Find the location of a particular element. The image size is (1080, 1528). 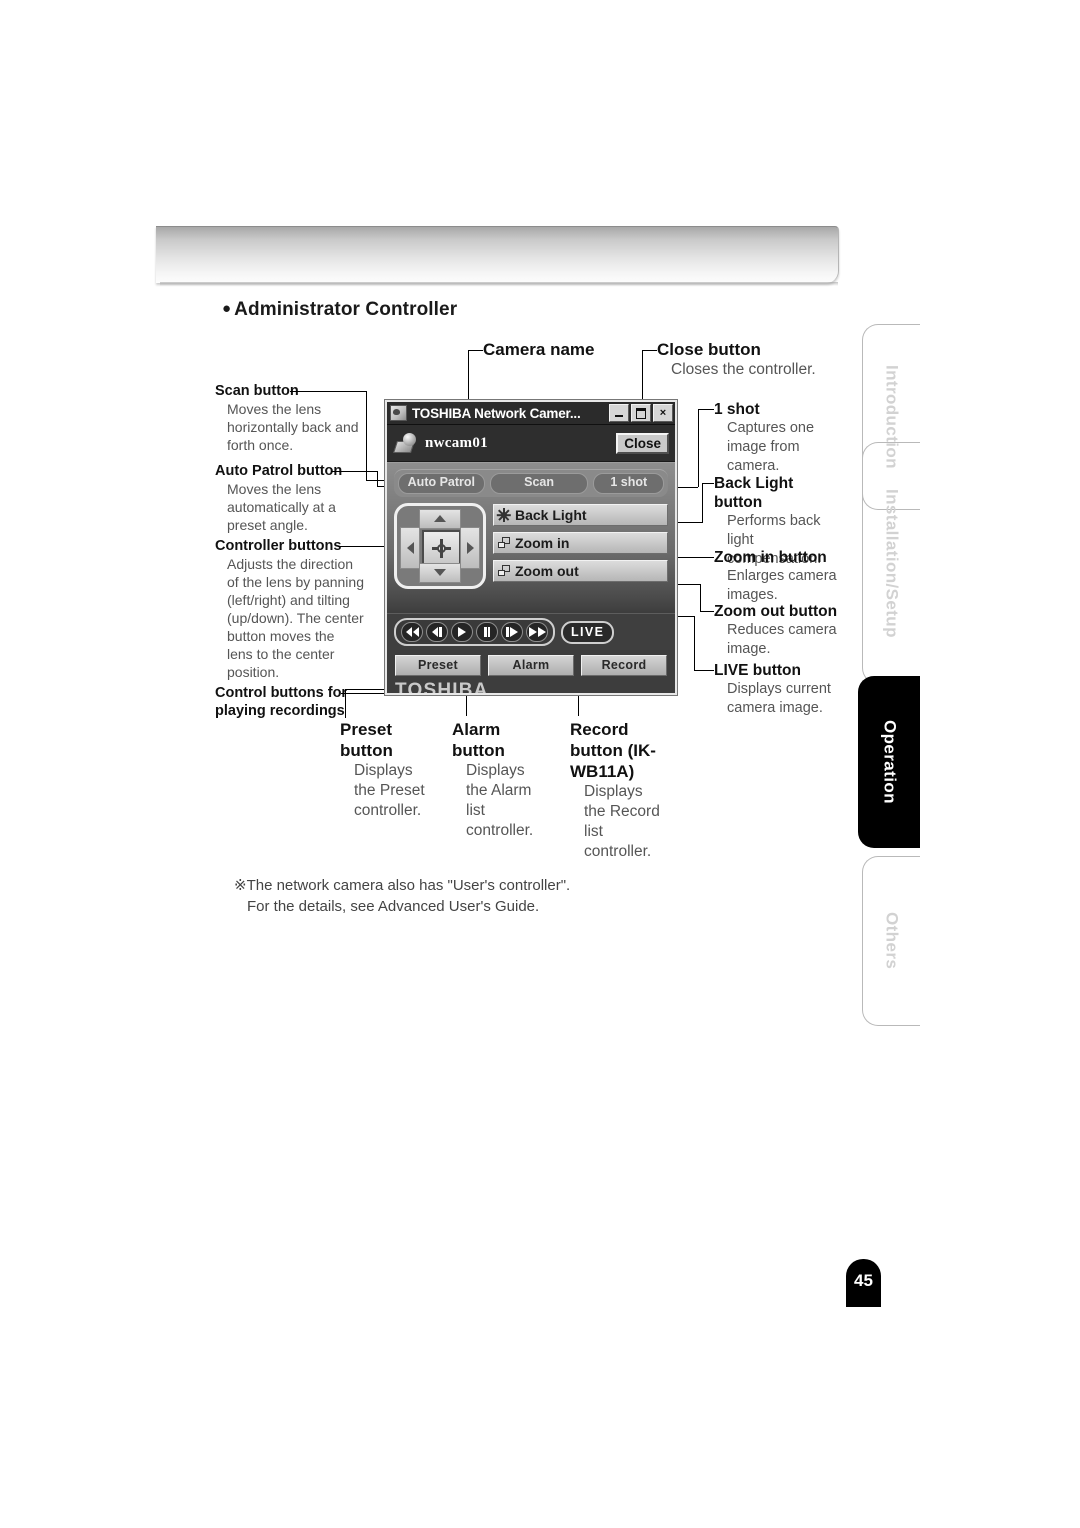

page-header-banner is located at coordinates (497, 254).